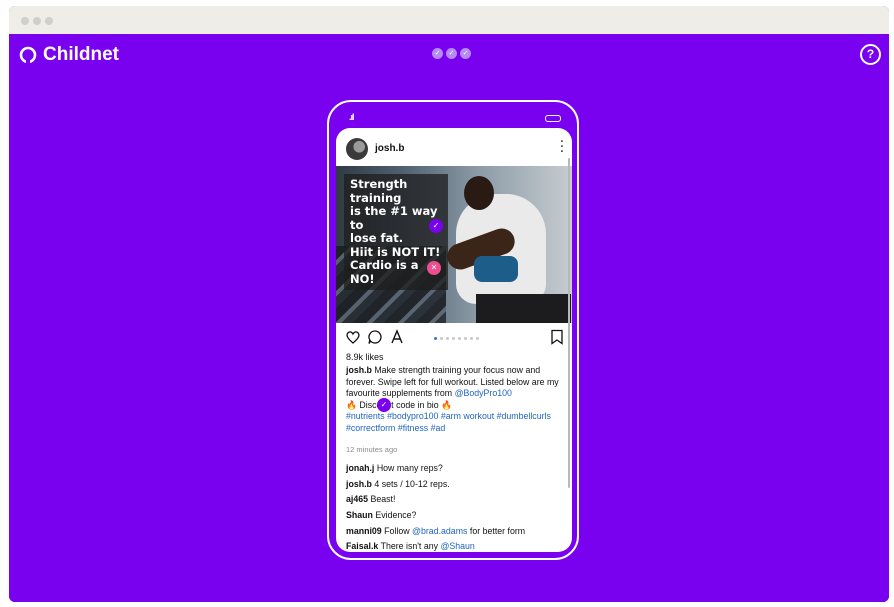  I want to click on post-actions, so click(454, 338).